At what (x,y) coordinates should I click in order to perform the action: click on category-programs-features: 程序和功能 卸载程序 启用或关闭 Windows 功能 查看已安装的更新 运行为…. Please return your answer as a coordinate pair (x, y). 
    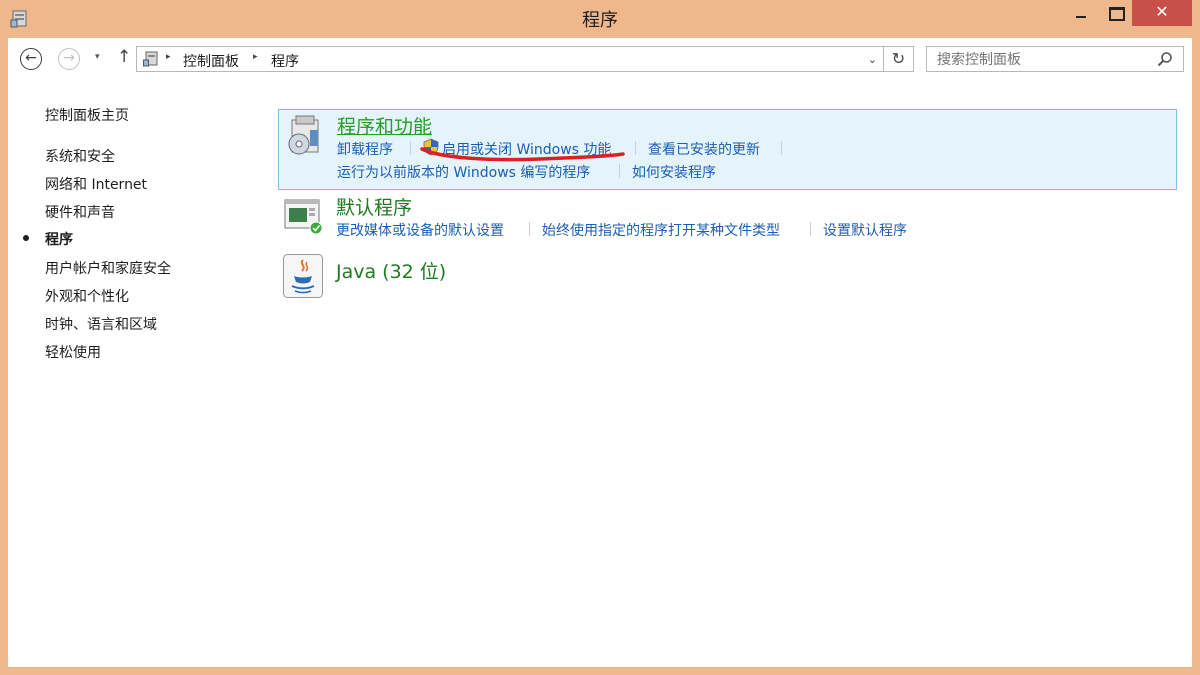
    Looking at the image, I should click on (727, 149).